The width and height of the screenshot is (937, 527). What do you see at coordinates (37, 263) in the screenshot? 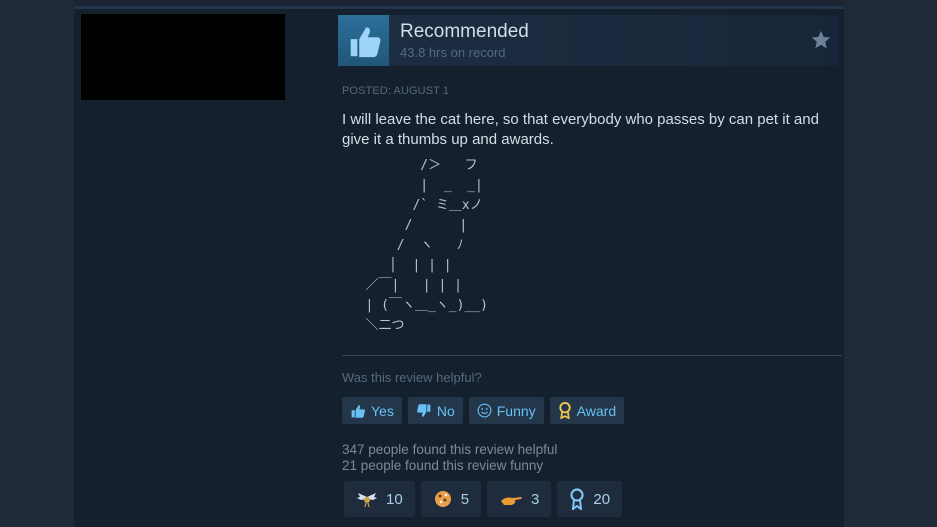
I see `page-left-gutter` at bounding box center [37, 263].